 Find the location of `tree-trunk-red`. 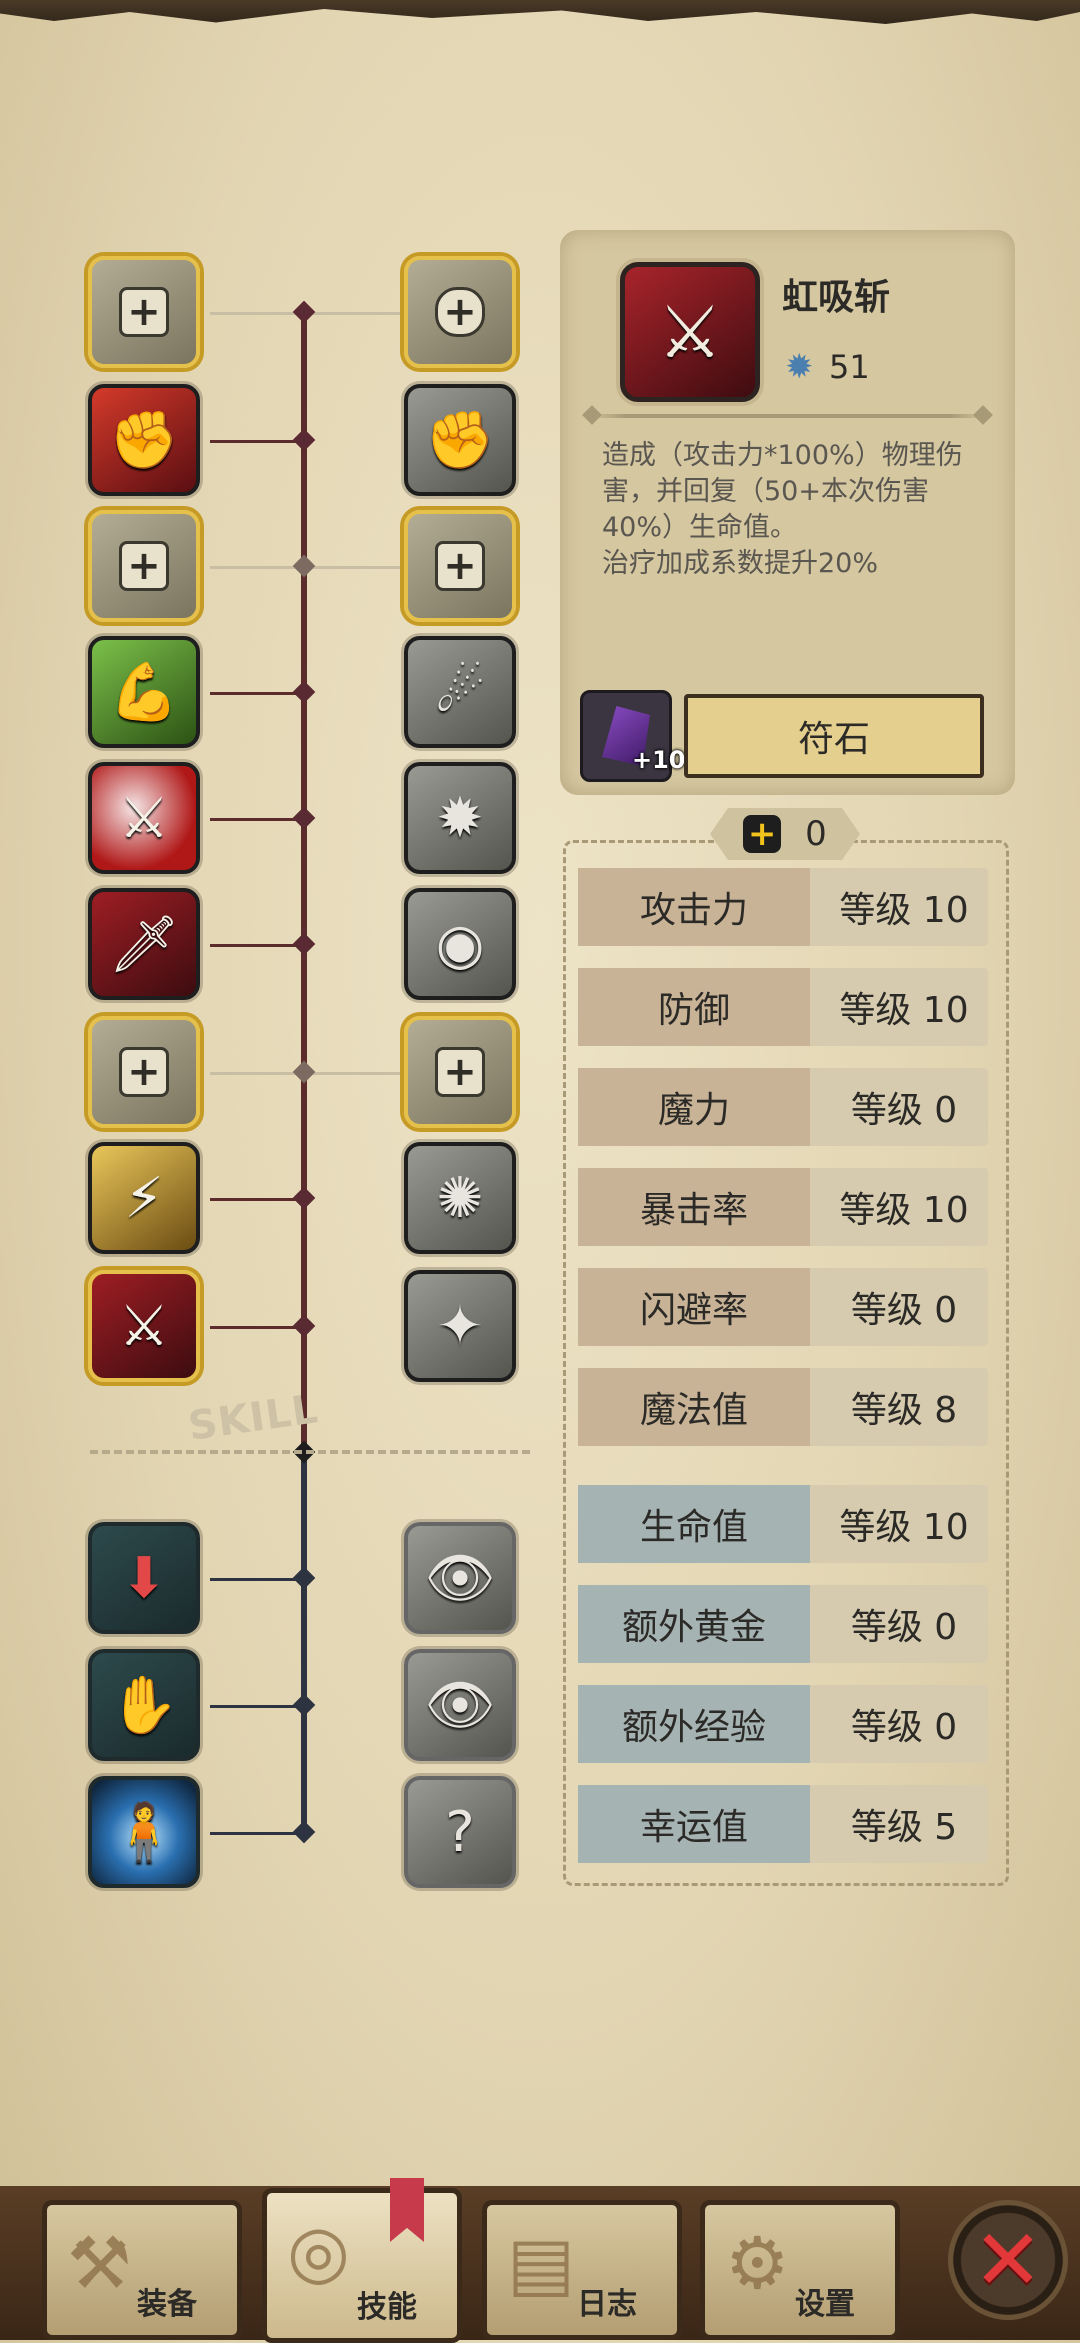

tree-trunk-red is located at coordinates (304, 882).